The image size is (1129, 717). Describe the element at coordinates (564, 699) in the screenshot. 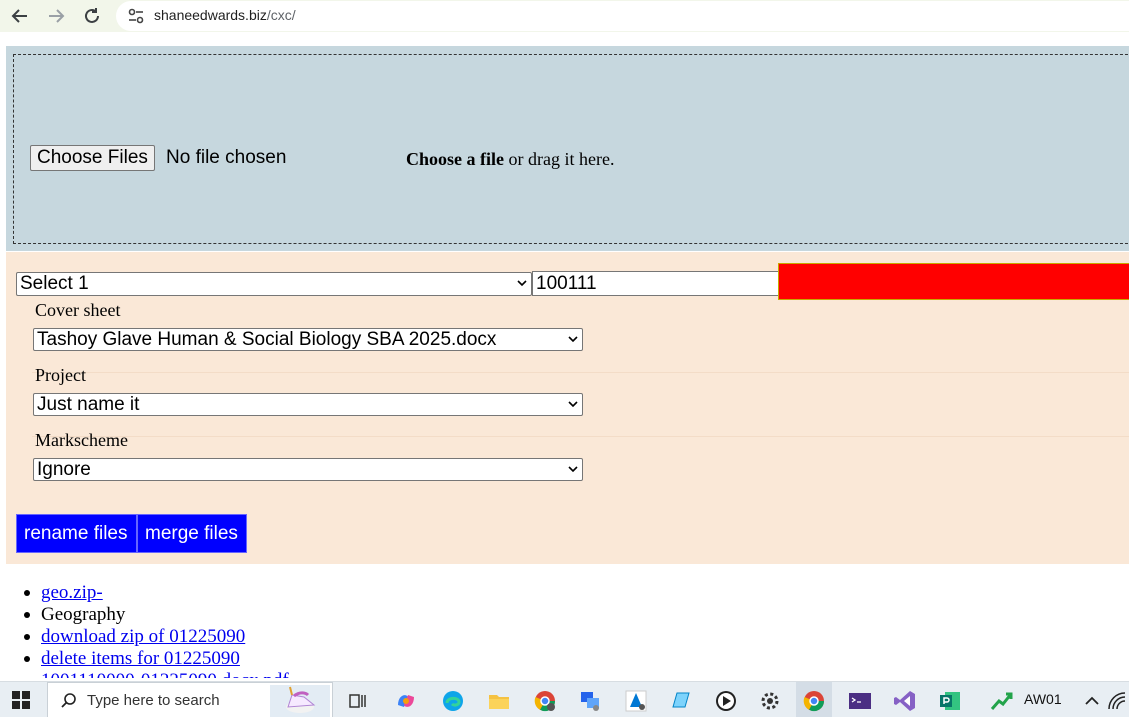

I see `taskbar: Type here to search AW01` at that location.